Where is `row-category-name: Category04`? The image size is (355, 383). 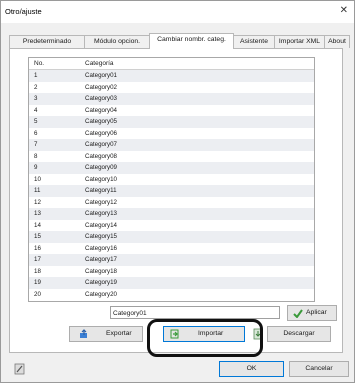
row-category-name: Category04 is located at coordinates (101, 110).